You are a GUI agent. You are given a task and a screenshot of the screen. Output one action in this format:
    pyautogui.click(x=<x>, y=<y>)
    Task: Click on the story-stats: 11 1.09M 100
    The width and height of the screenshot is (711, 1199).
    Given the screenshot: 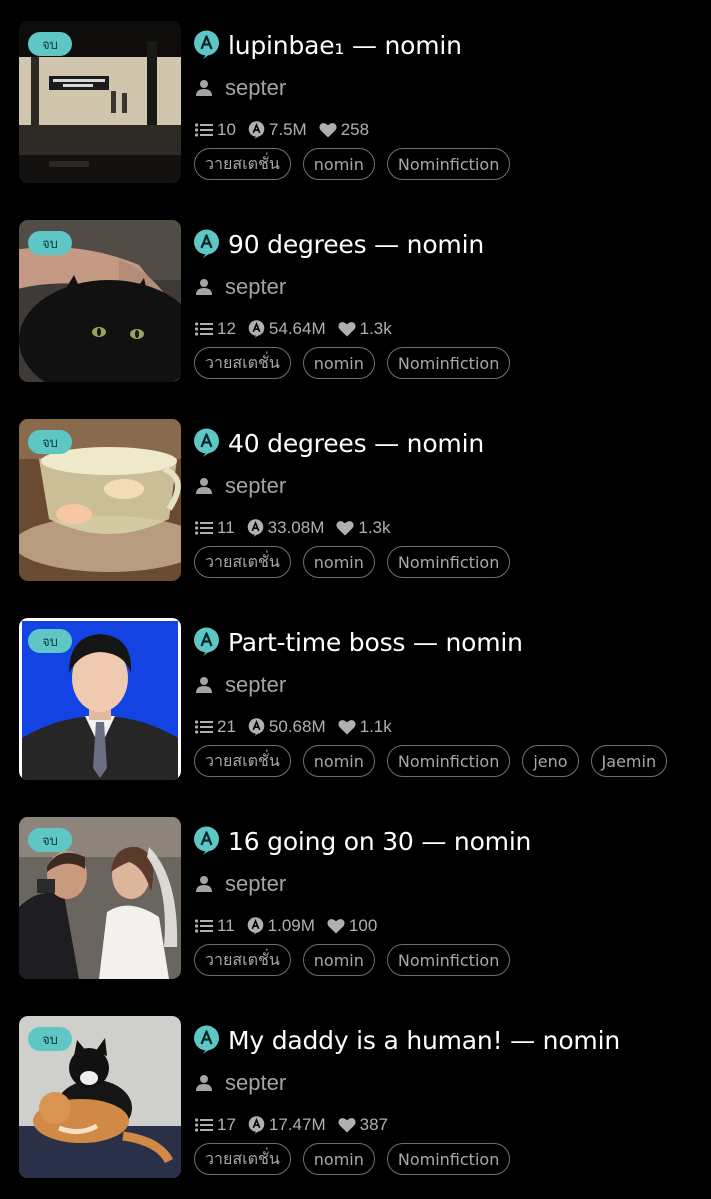 What is the action you would take?
    pyautogui.click(x=292, y=926)
    